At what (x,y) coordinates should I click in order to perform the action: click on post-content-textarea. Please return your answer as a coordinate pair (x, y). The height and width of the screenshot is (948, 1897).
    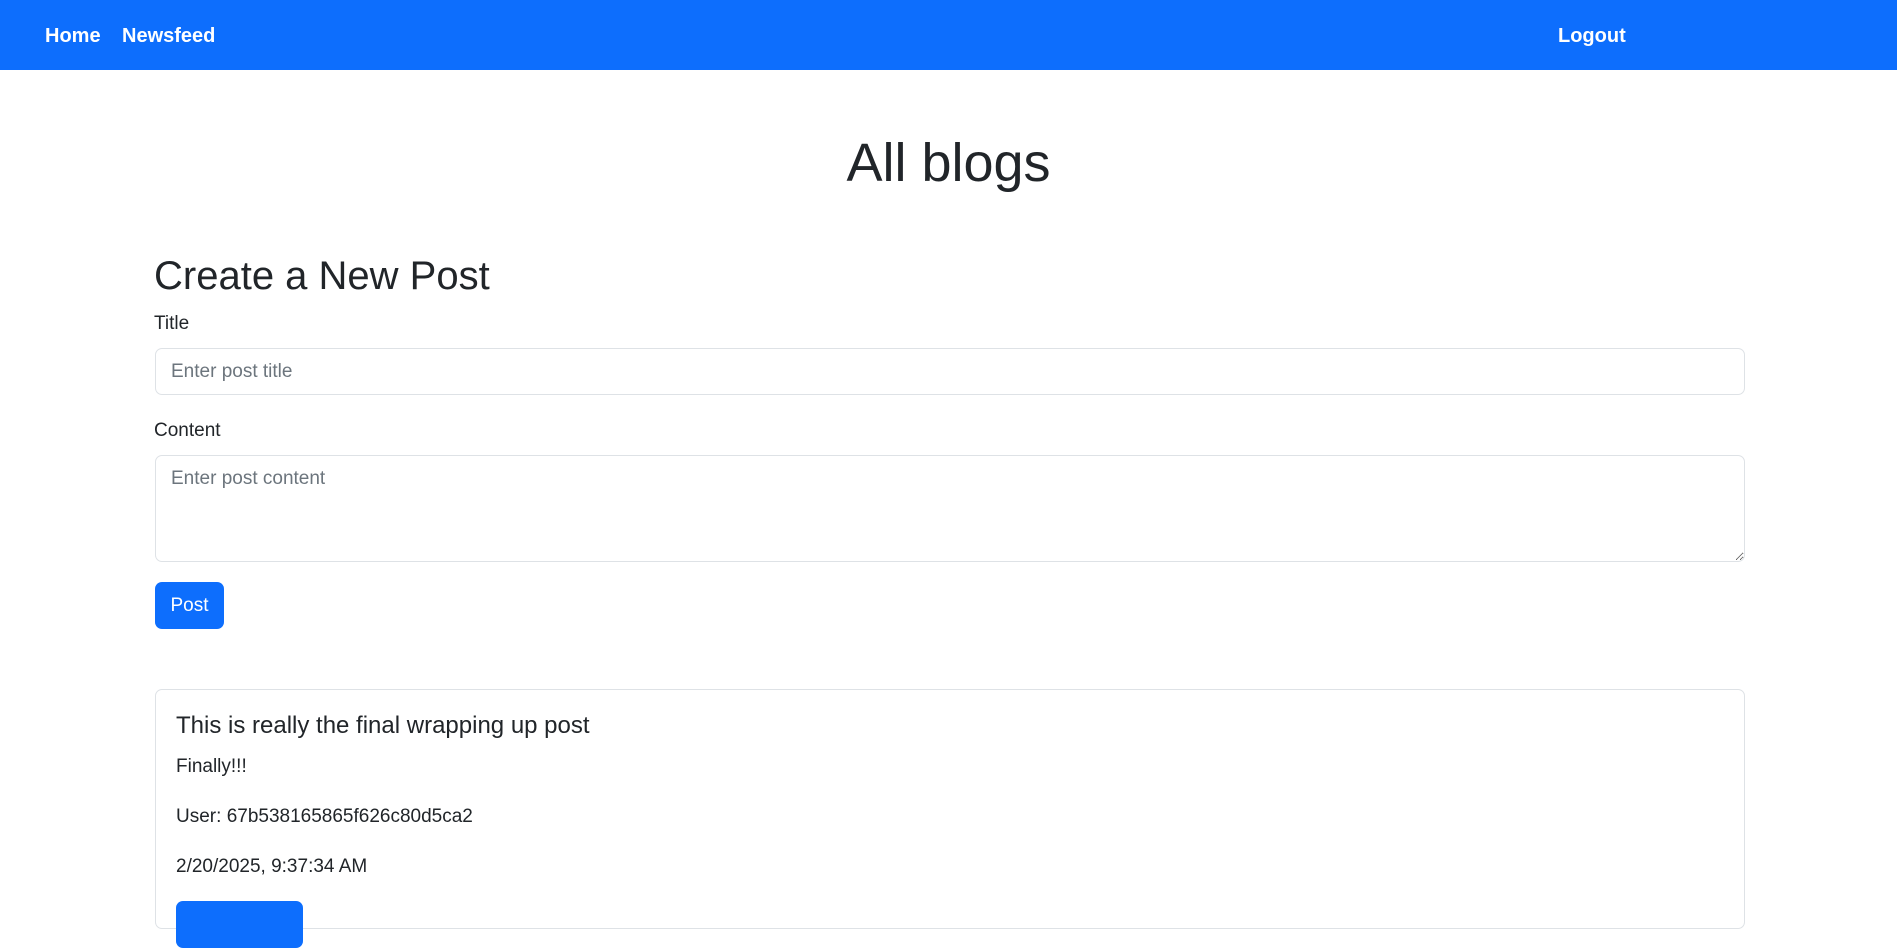
    Looking at the image, I should click on (950, 508).